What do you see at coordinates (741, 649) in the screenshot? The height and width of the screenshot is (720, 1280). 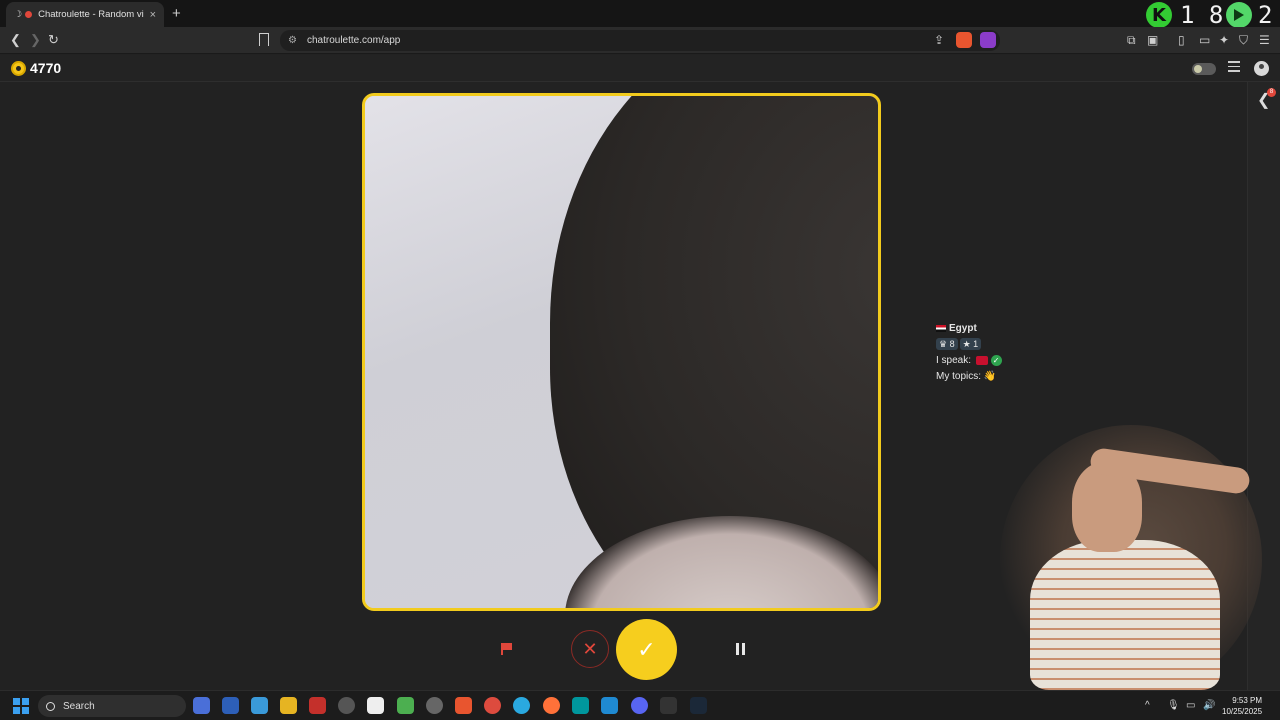 I see `pause-icon` at bounding box center [741, 649].